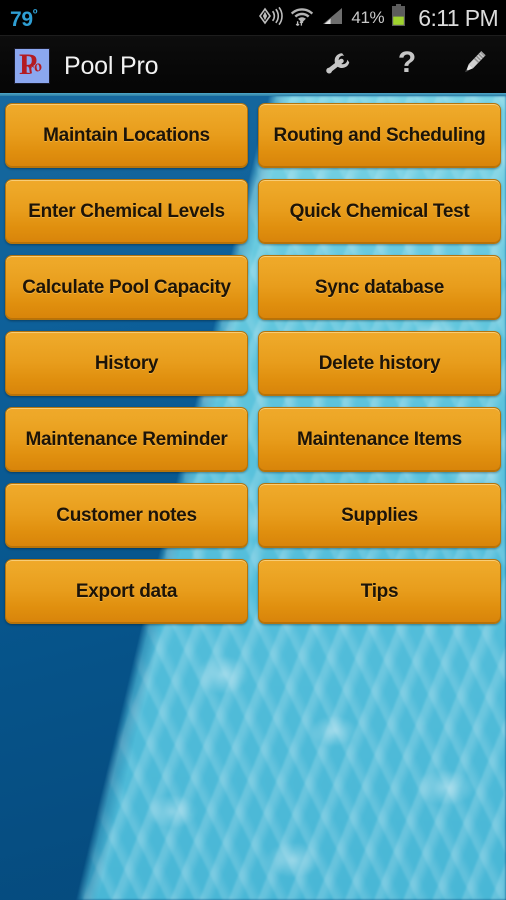  What do you see at coordinates (458, 17) in the screenshot?
I see `clock: 6:11 PM` at bounding box center [458, 17].